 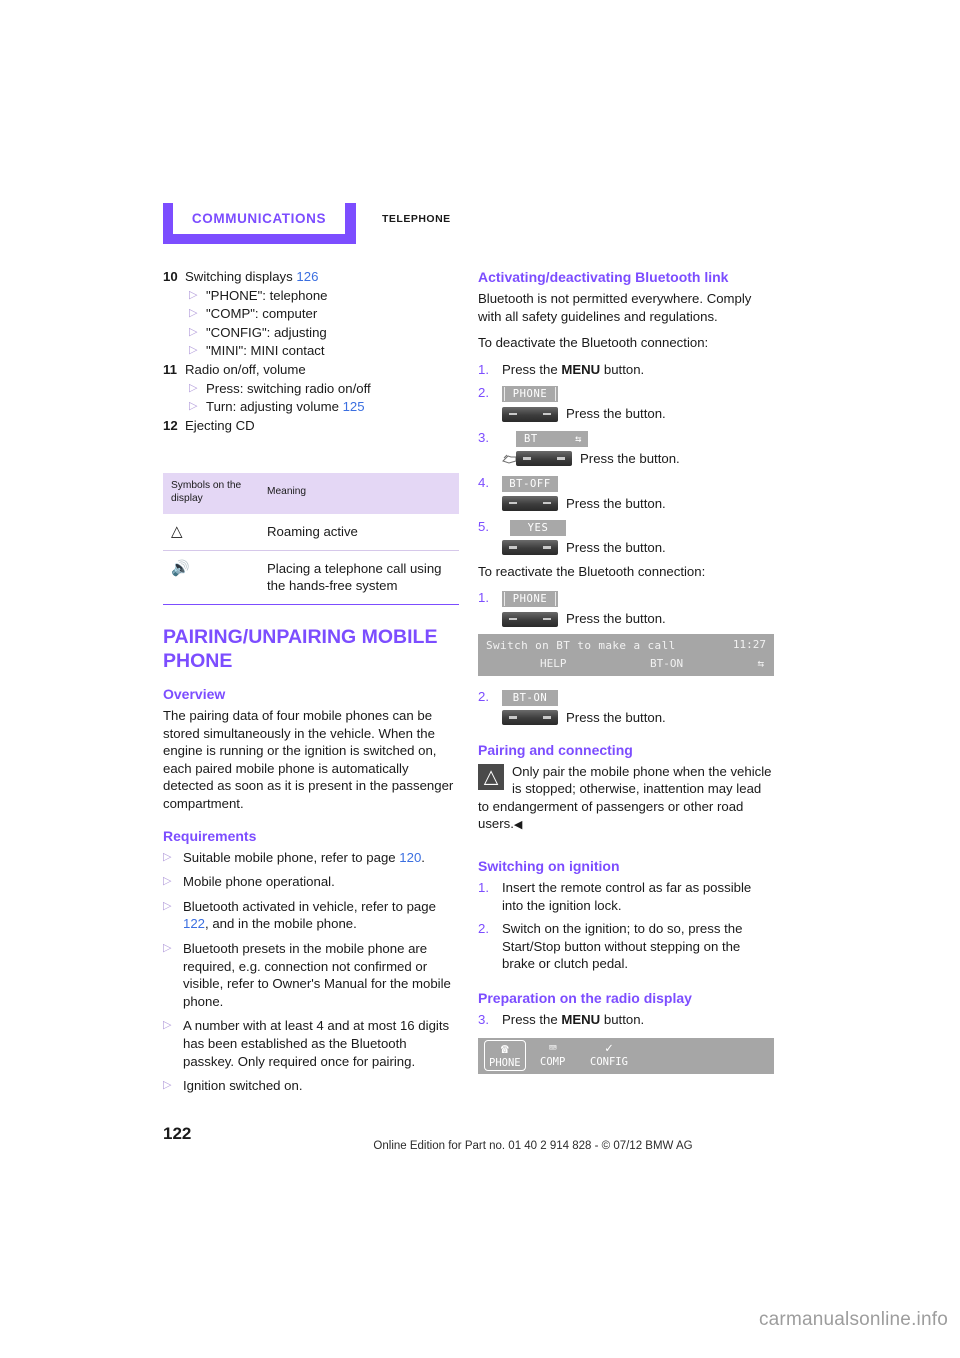 I want to click on legend-text: Radio on/off, volume, so click(x=245, y=369).